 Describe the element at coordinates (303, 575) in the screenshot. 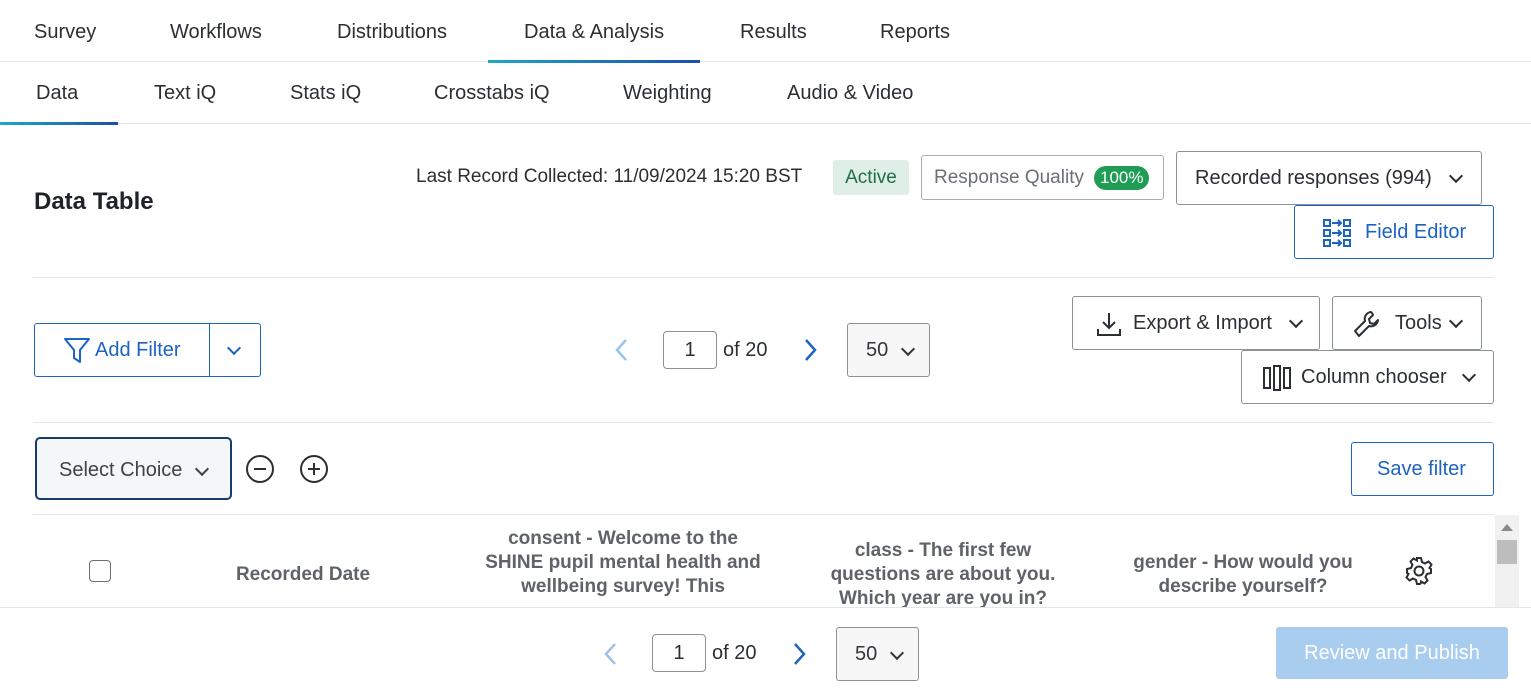

I see `column-header-recorded-date: Recorded Date` at that location.